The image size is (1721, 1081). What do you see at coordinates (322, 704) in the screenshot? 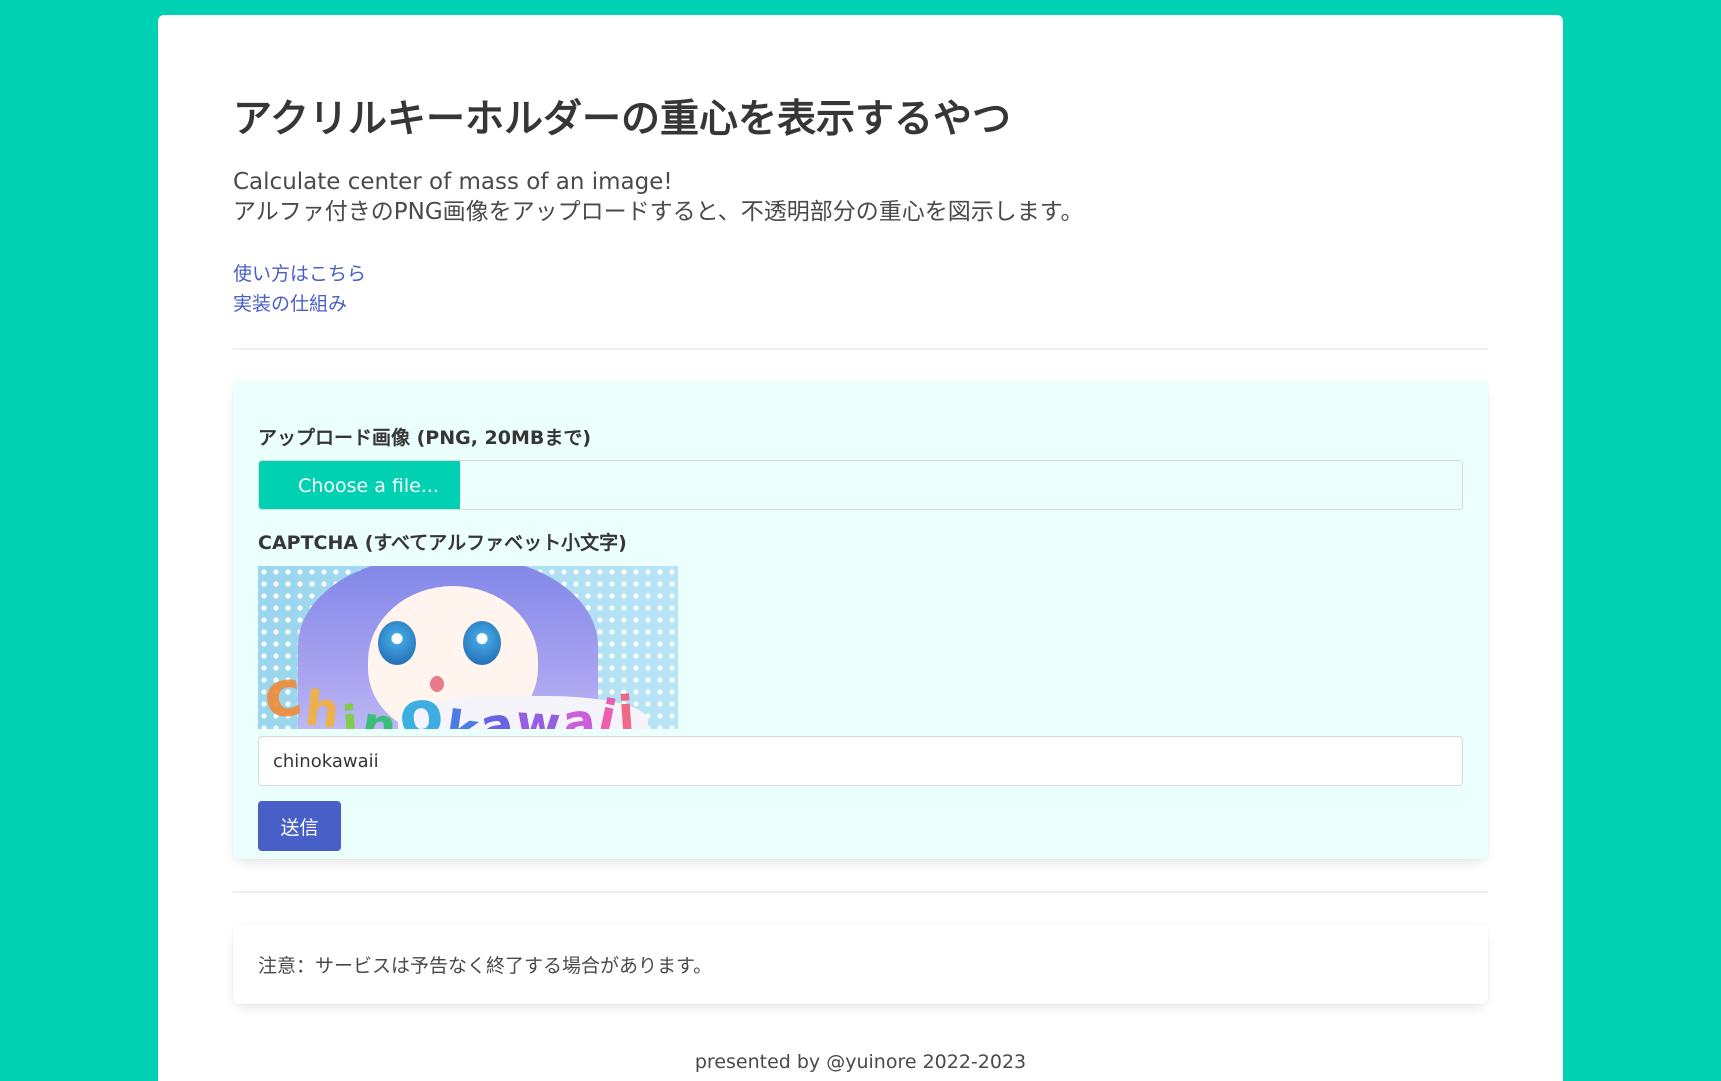
I see `captcha-letter: h` at bounding box center [322, 704].